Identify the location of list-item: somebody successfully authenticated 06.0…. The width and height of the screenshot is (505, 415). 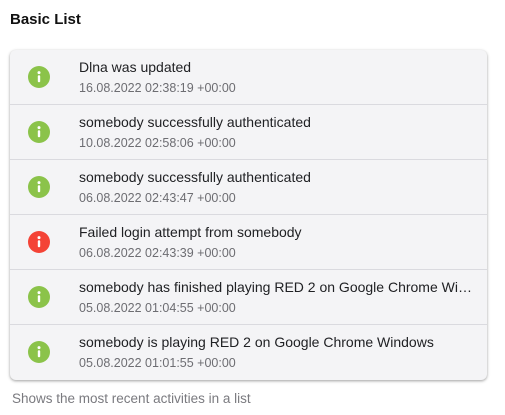
(248, 187).